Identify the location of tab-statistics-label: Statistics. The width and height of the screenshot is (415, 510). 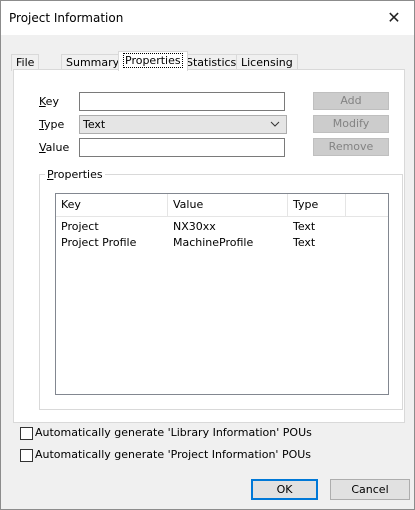
(211, 62).